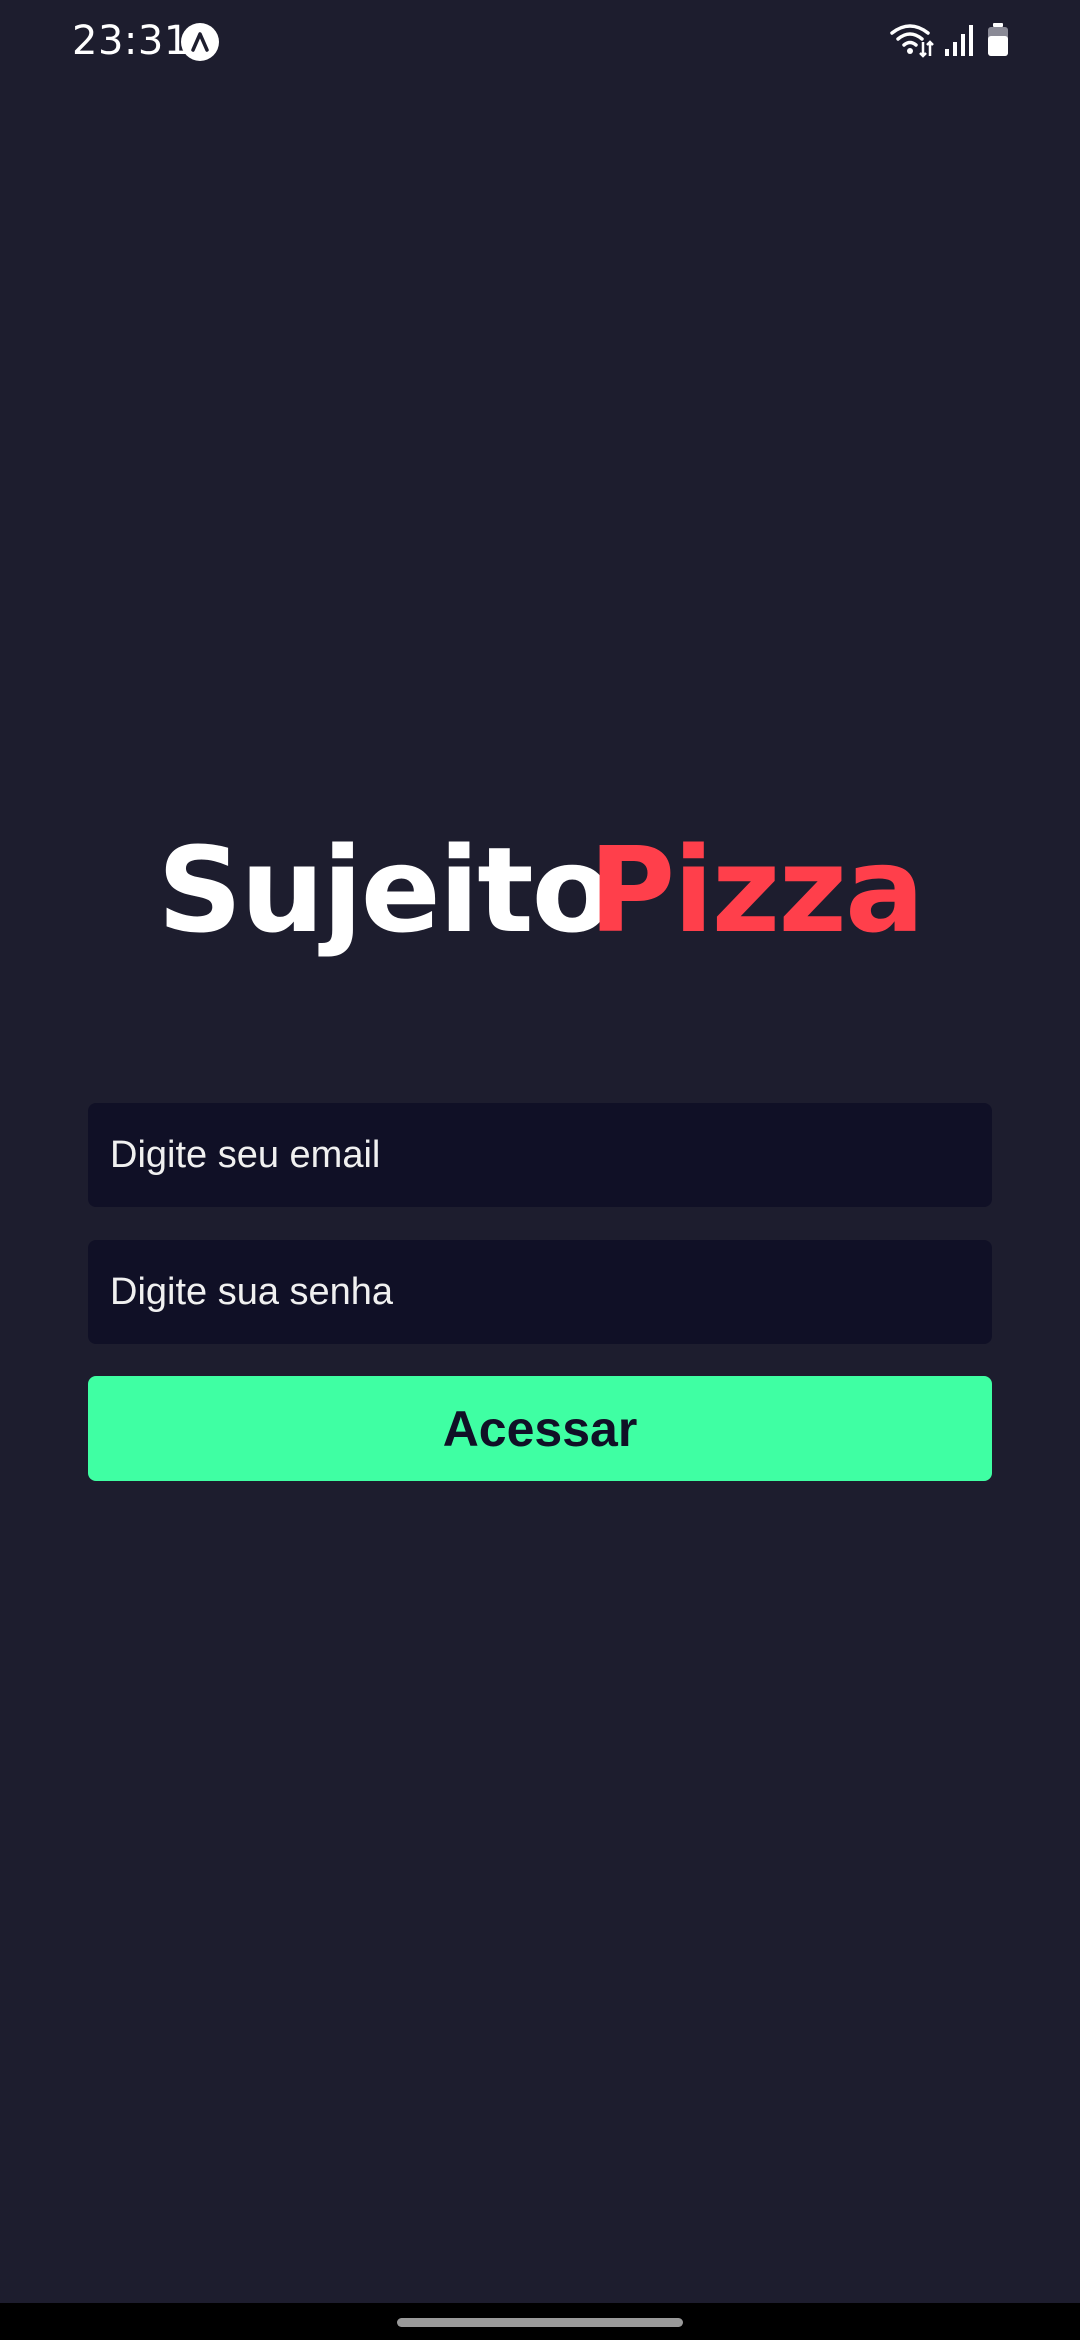  Describe the element at coordinates (998, 42) in the screenshot. I see `battery-icon` at that location.